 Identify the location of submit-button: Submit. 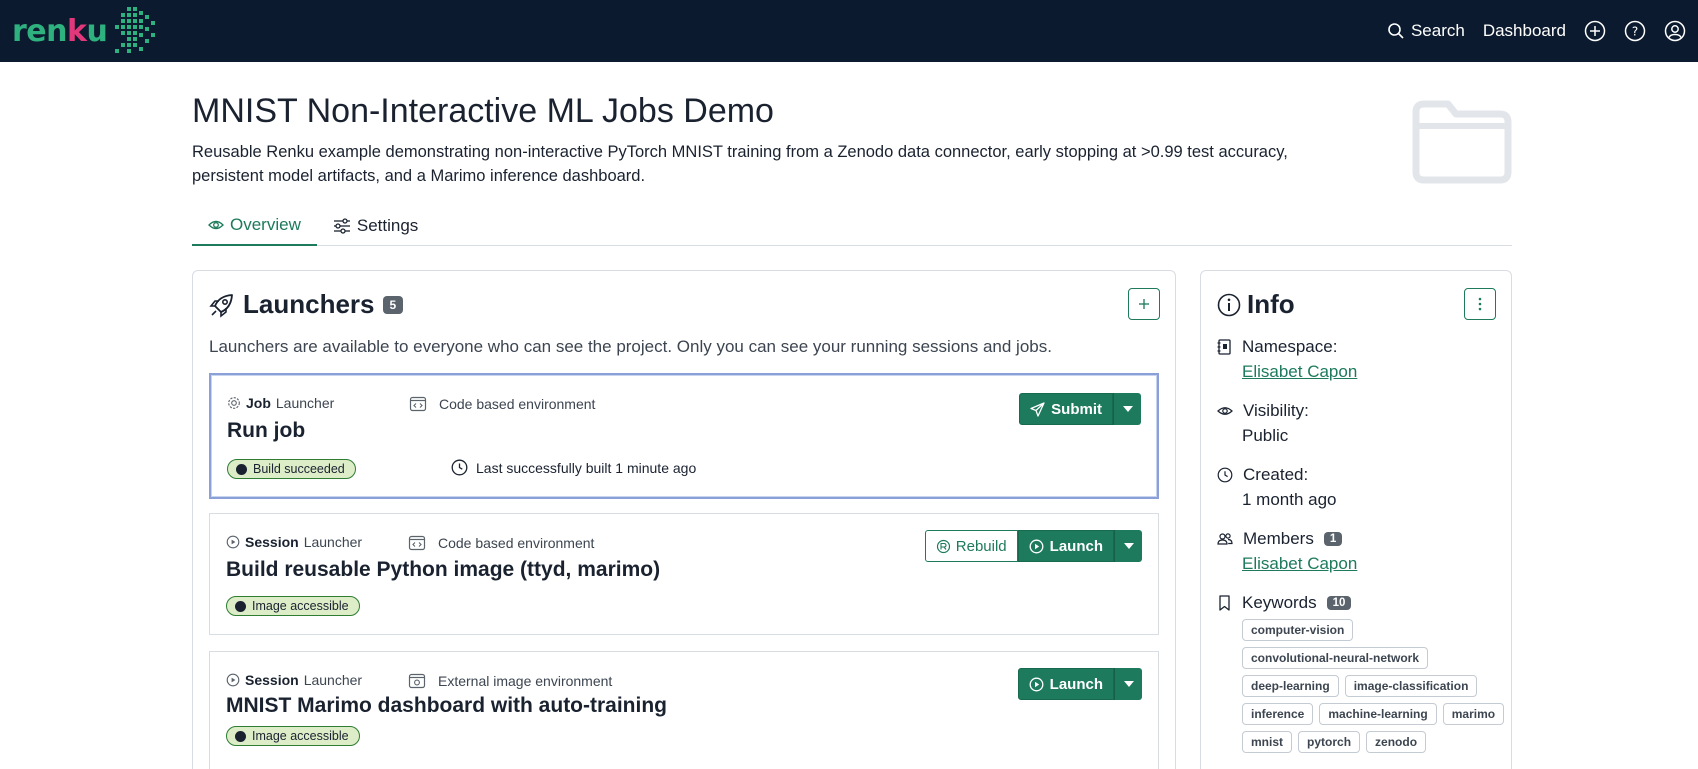
(1066, 409).